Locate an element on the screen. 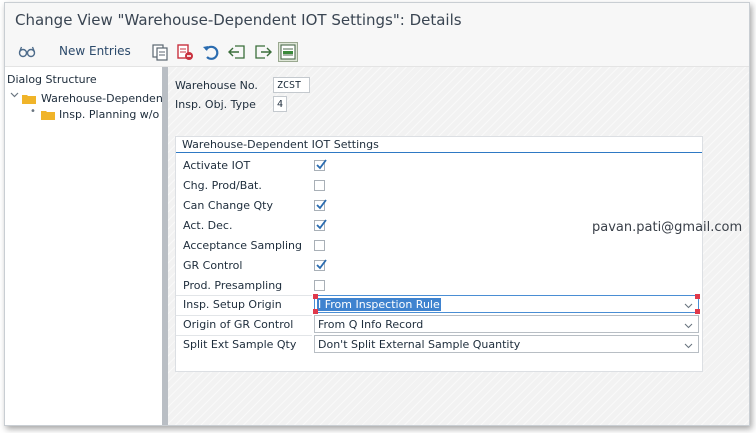  tree-node-insp-planning: • Insp. Planning w/o Ru is located at coordinates (86, 114).